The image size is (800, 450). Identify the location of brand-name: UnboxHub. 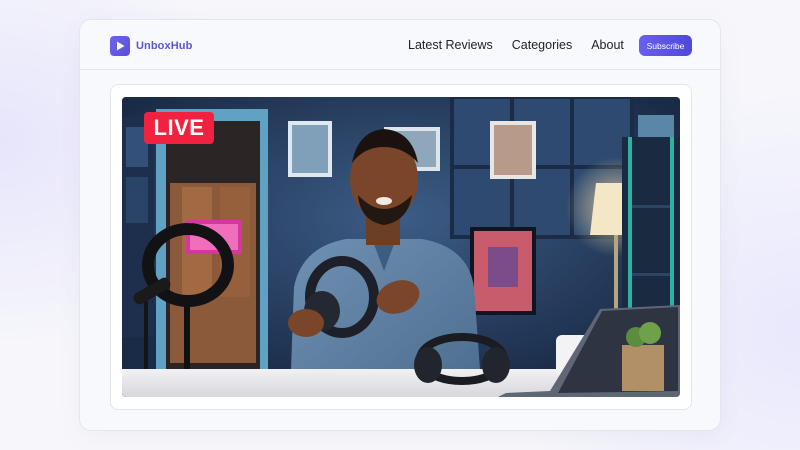
(164, 46).